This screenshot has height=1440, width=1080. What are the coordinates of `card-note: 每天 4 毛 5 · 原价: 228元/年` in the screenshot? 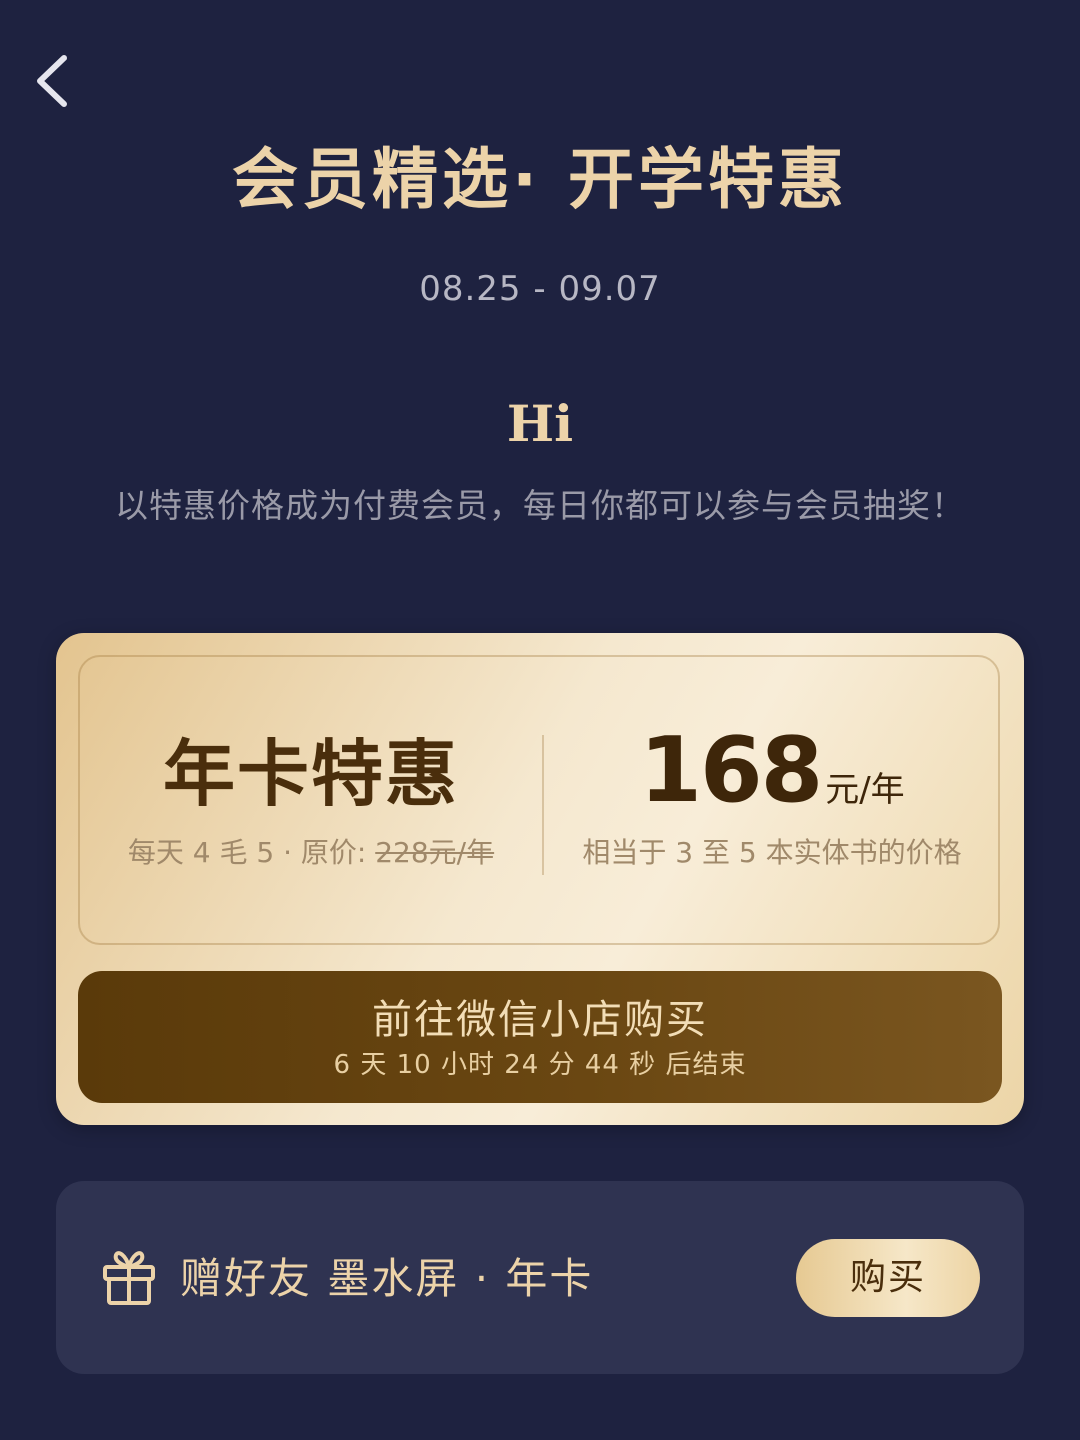 It's located at (311, 853).